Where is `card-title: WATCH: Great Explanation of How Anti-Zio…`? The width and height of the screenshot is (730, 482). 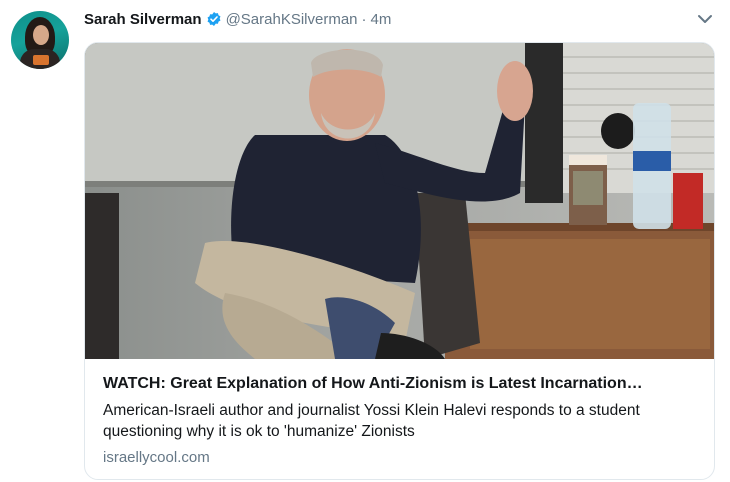 card-title: WATCH: Great Explanation of How Anti-Zio… is located at coordinates (373, 383).